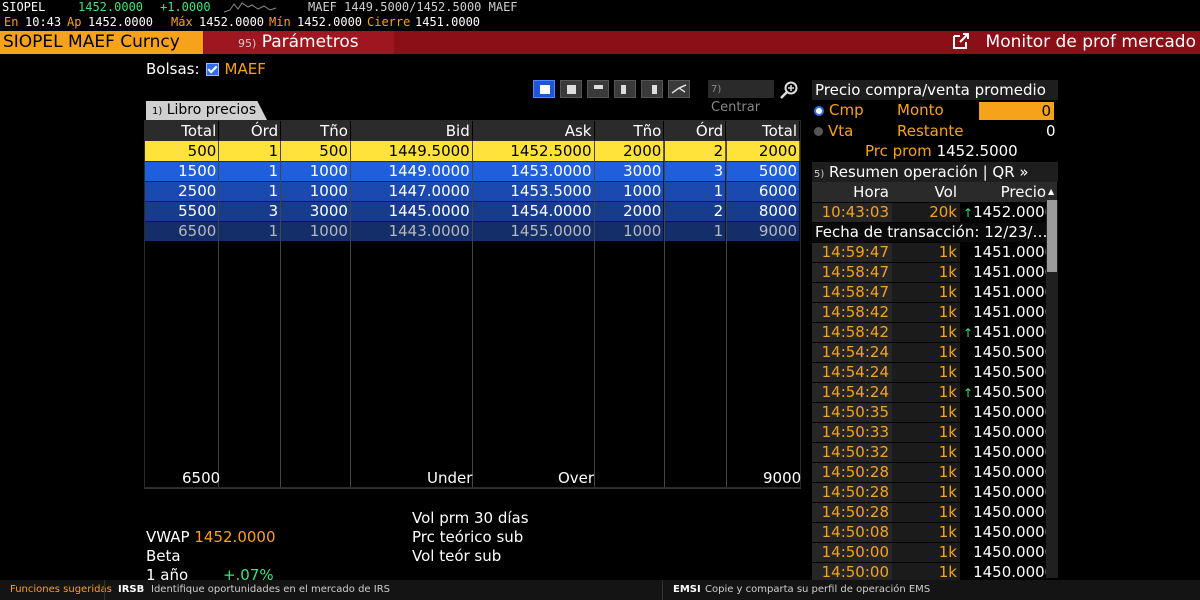  I want to click on ticker-time: 10:43, so click(43, 22).